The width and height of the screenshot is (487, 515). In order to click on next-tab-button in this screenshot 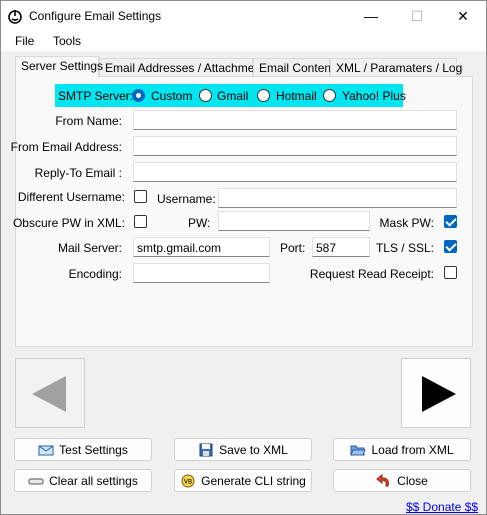, I will do `click(436, 393)`.